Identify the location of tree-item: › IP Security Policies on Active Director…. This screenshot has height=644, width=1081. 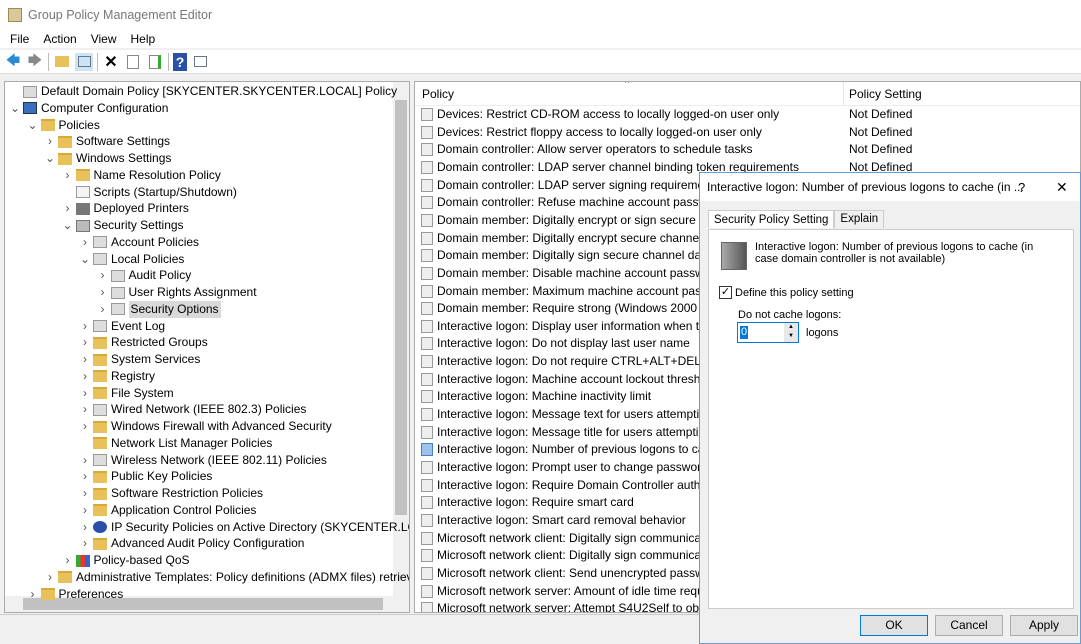
(244, 527).